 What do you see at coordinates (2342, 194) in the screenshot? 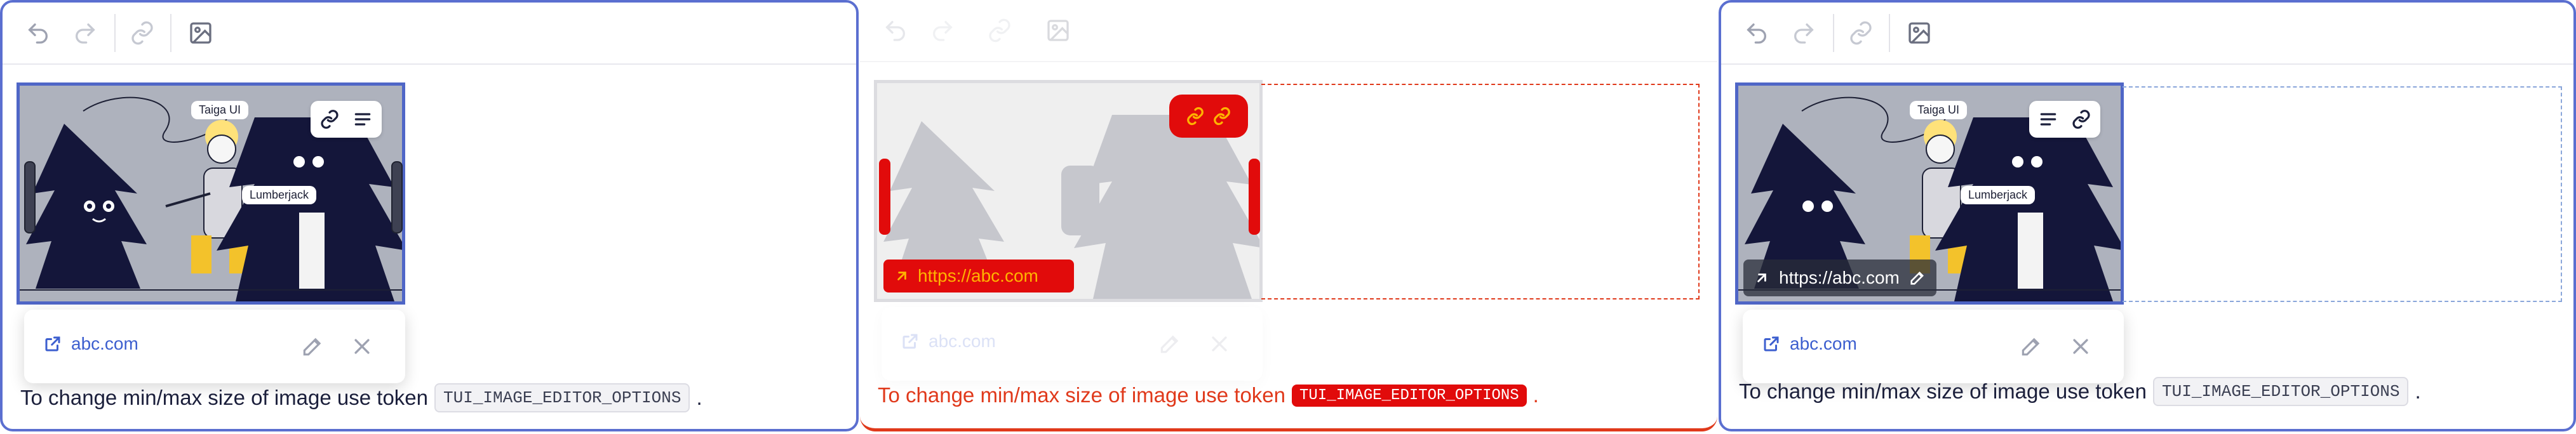
I see `resize-area` at bounding box center [2342, 194].